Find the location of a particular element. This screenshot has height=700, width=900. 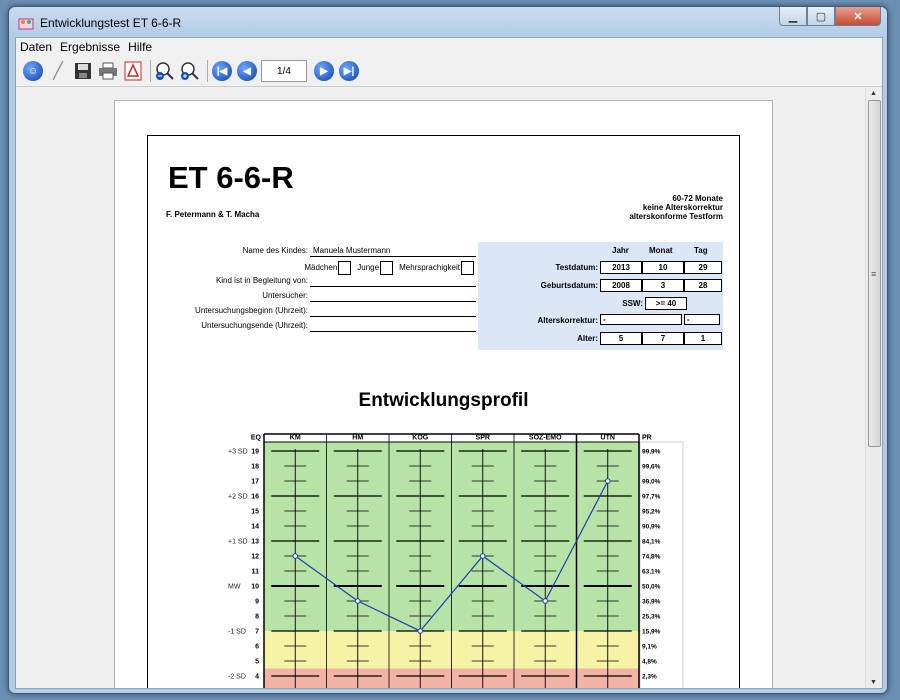

data-point-km is located at coordinates (295, 556).